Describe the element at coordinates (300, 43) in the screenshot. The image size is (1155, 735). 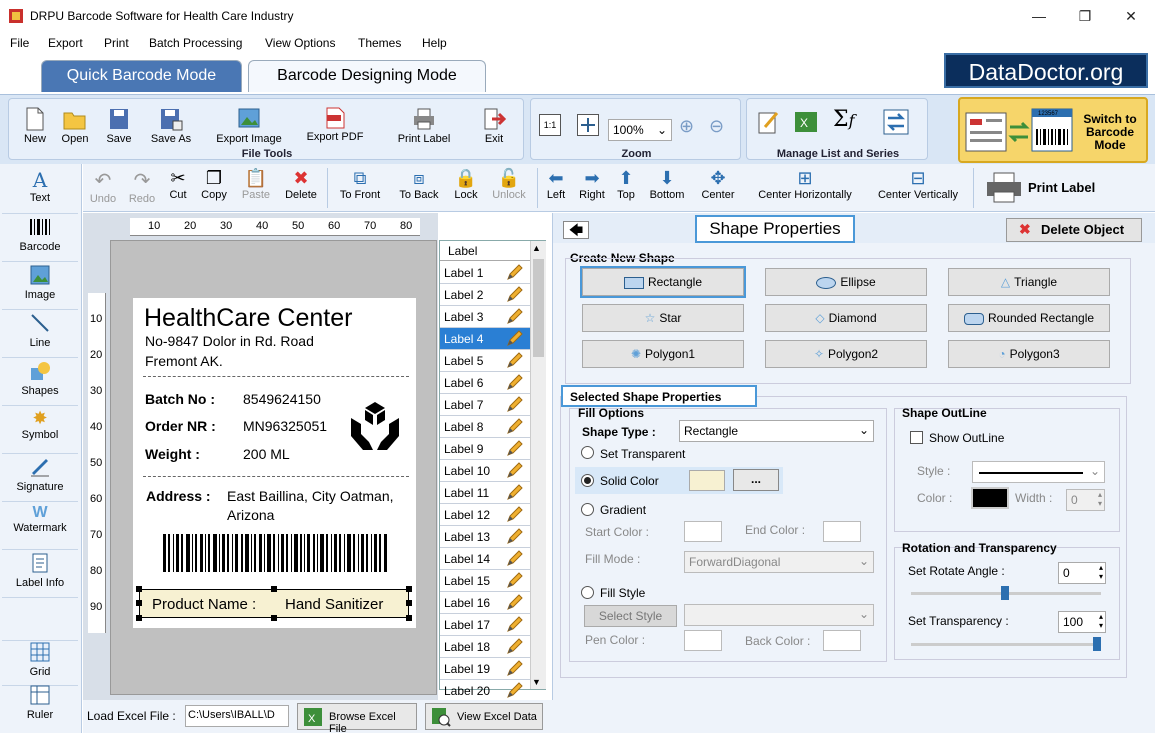
I see `menu-view-options: View Options` at that location.